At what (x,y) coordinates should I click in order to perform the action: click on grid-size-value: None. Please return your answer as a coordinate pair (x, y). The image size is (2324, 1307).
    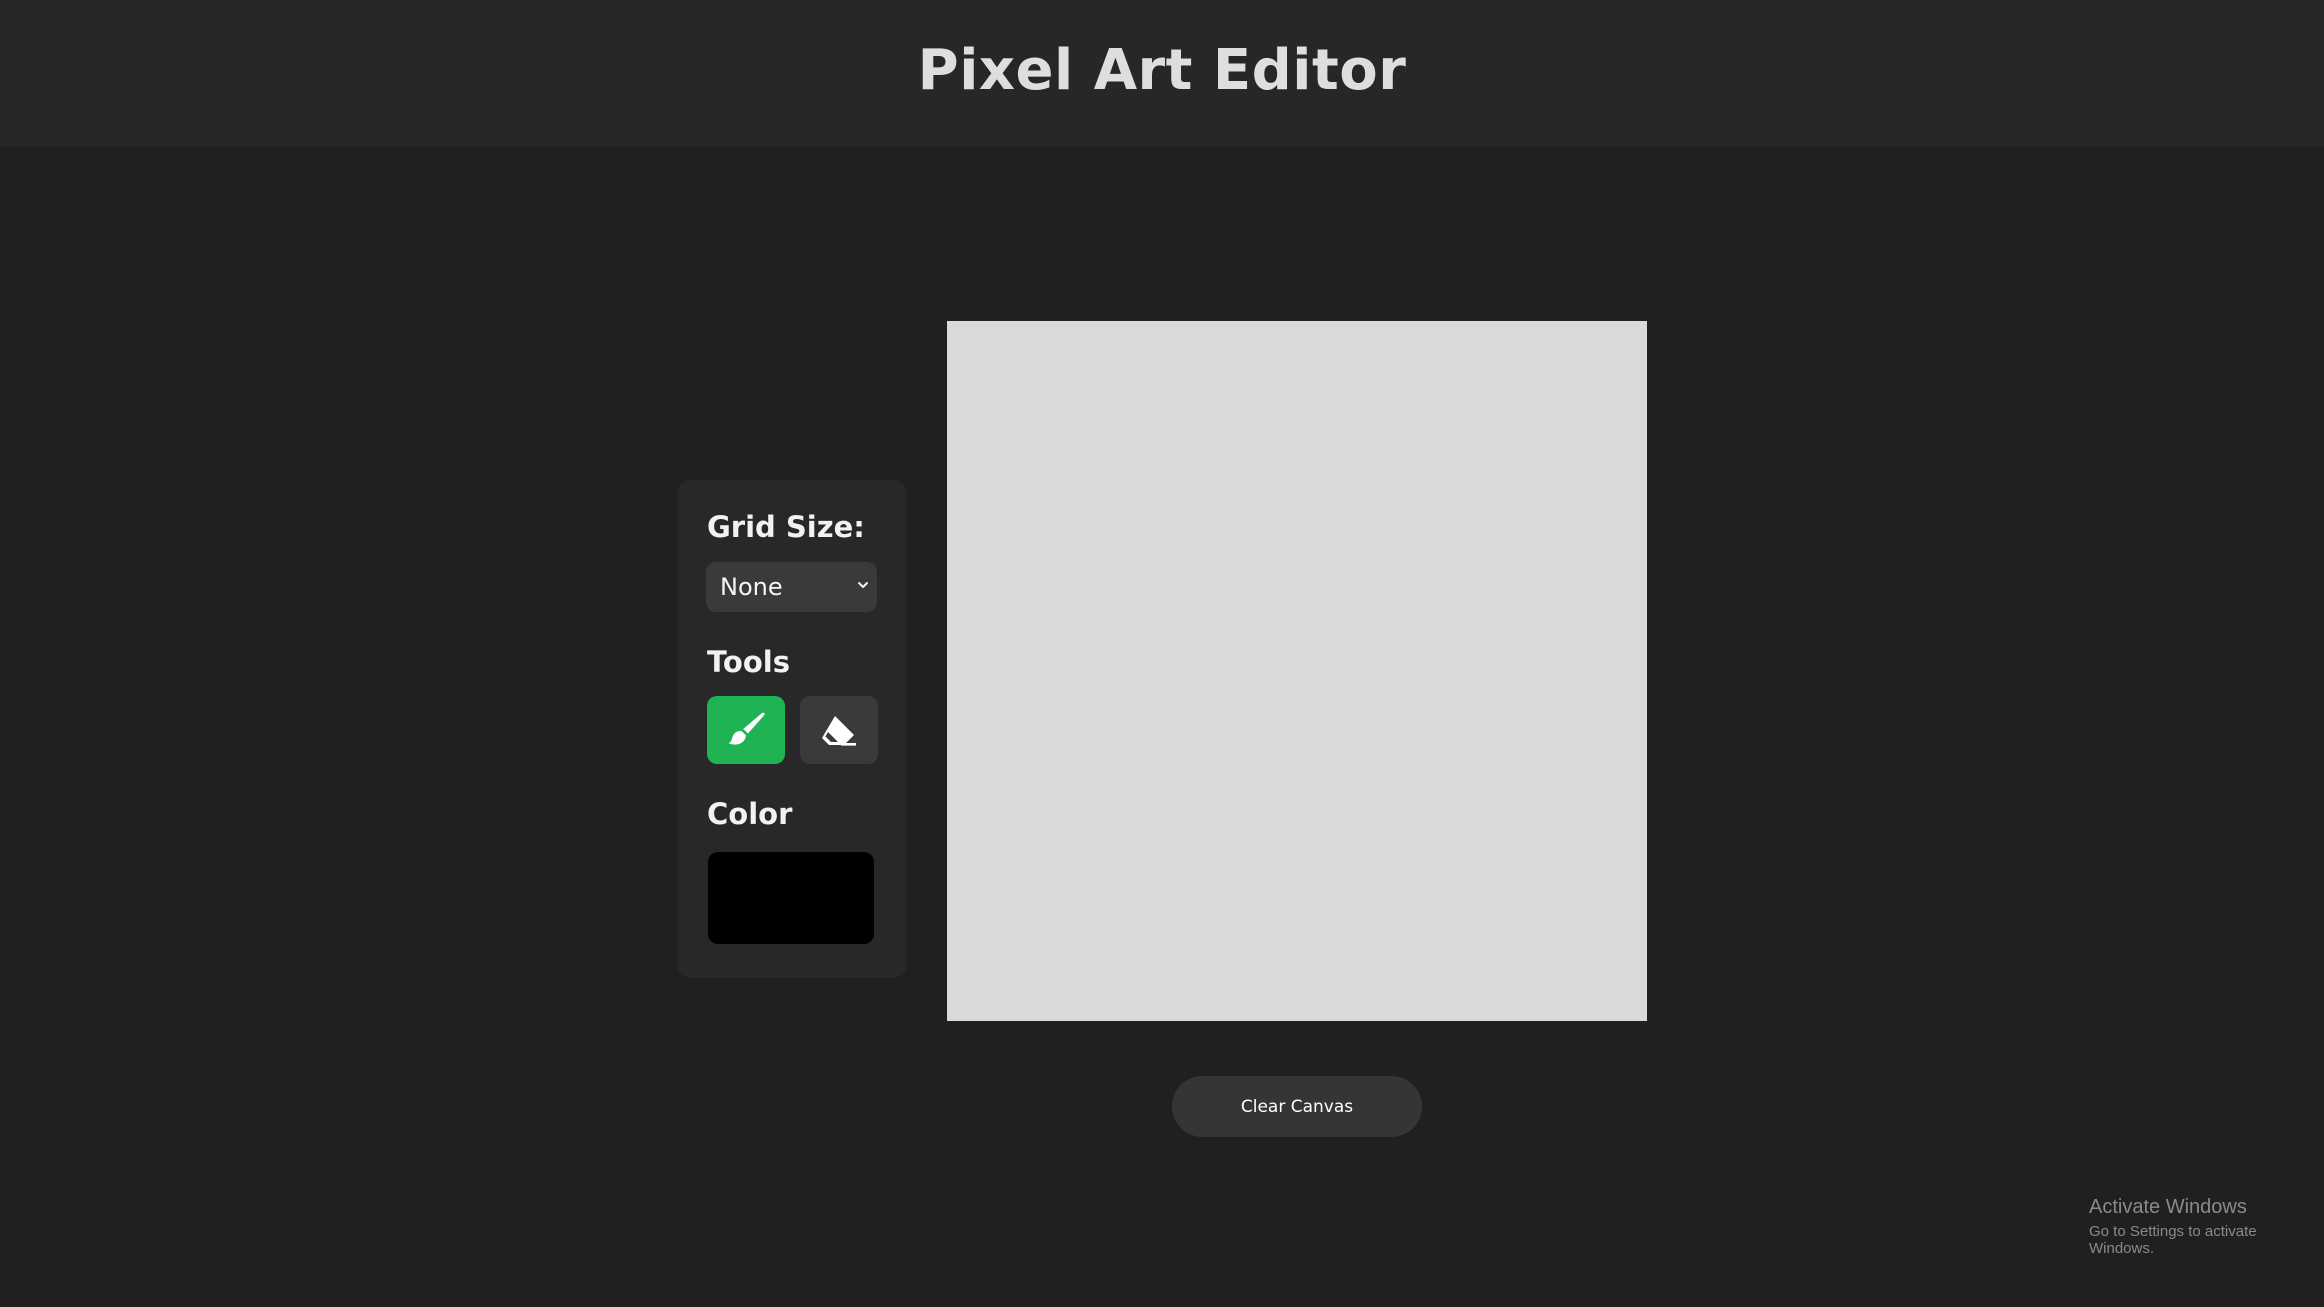
    Looking at the image, I should click on (751, 587).